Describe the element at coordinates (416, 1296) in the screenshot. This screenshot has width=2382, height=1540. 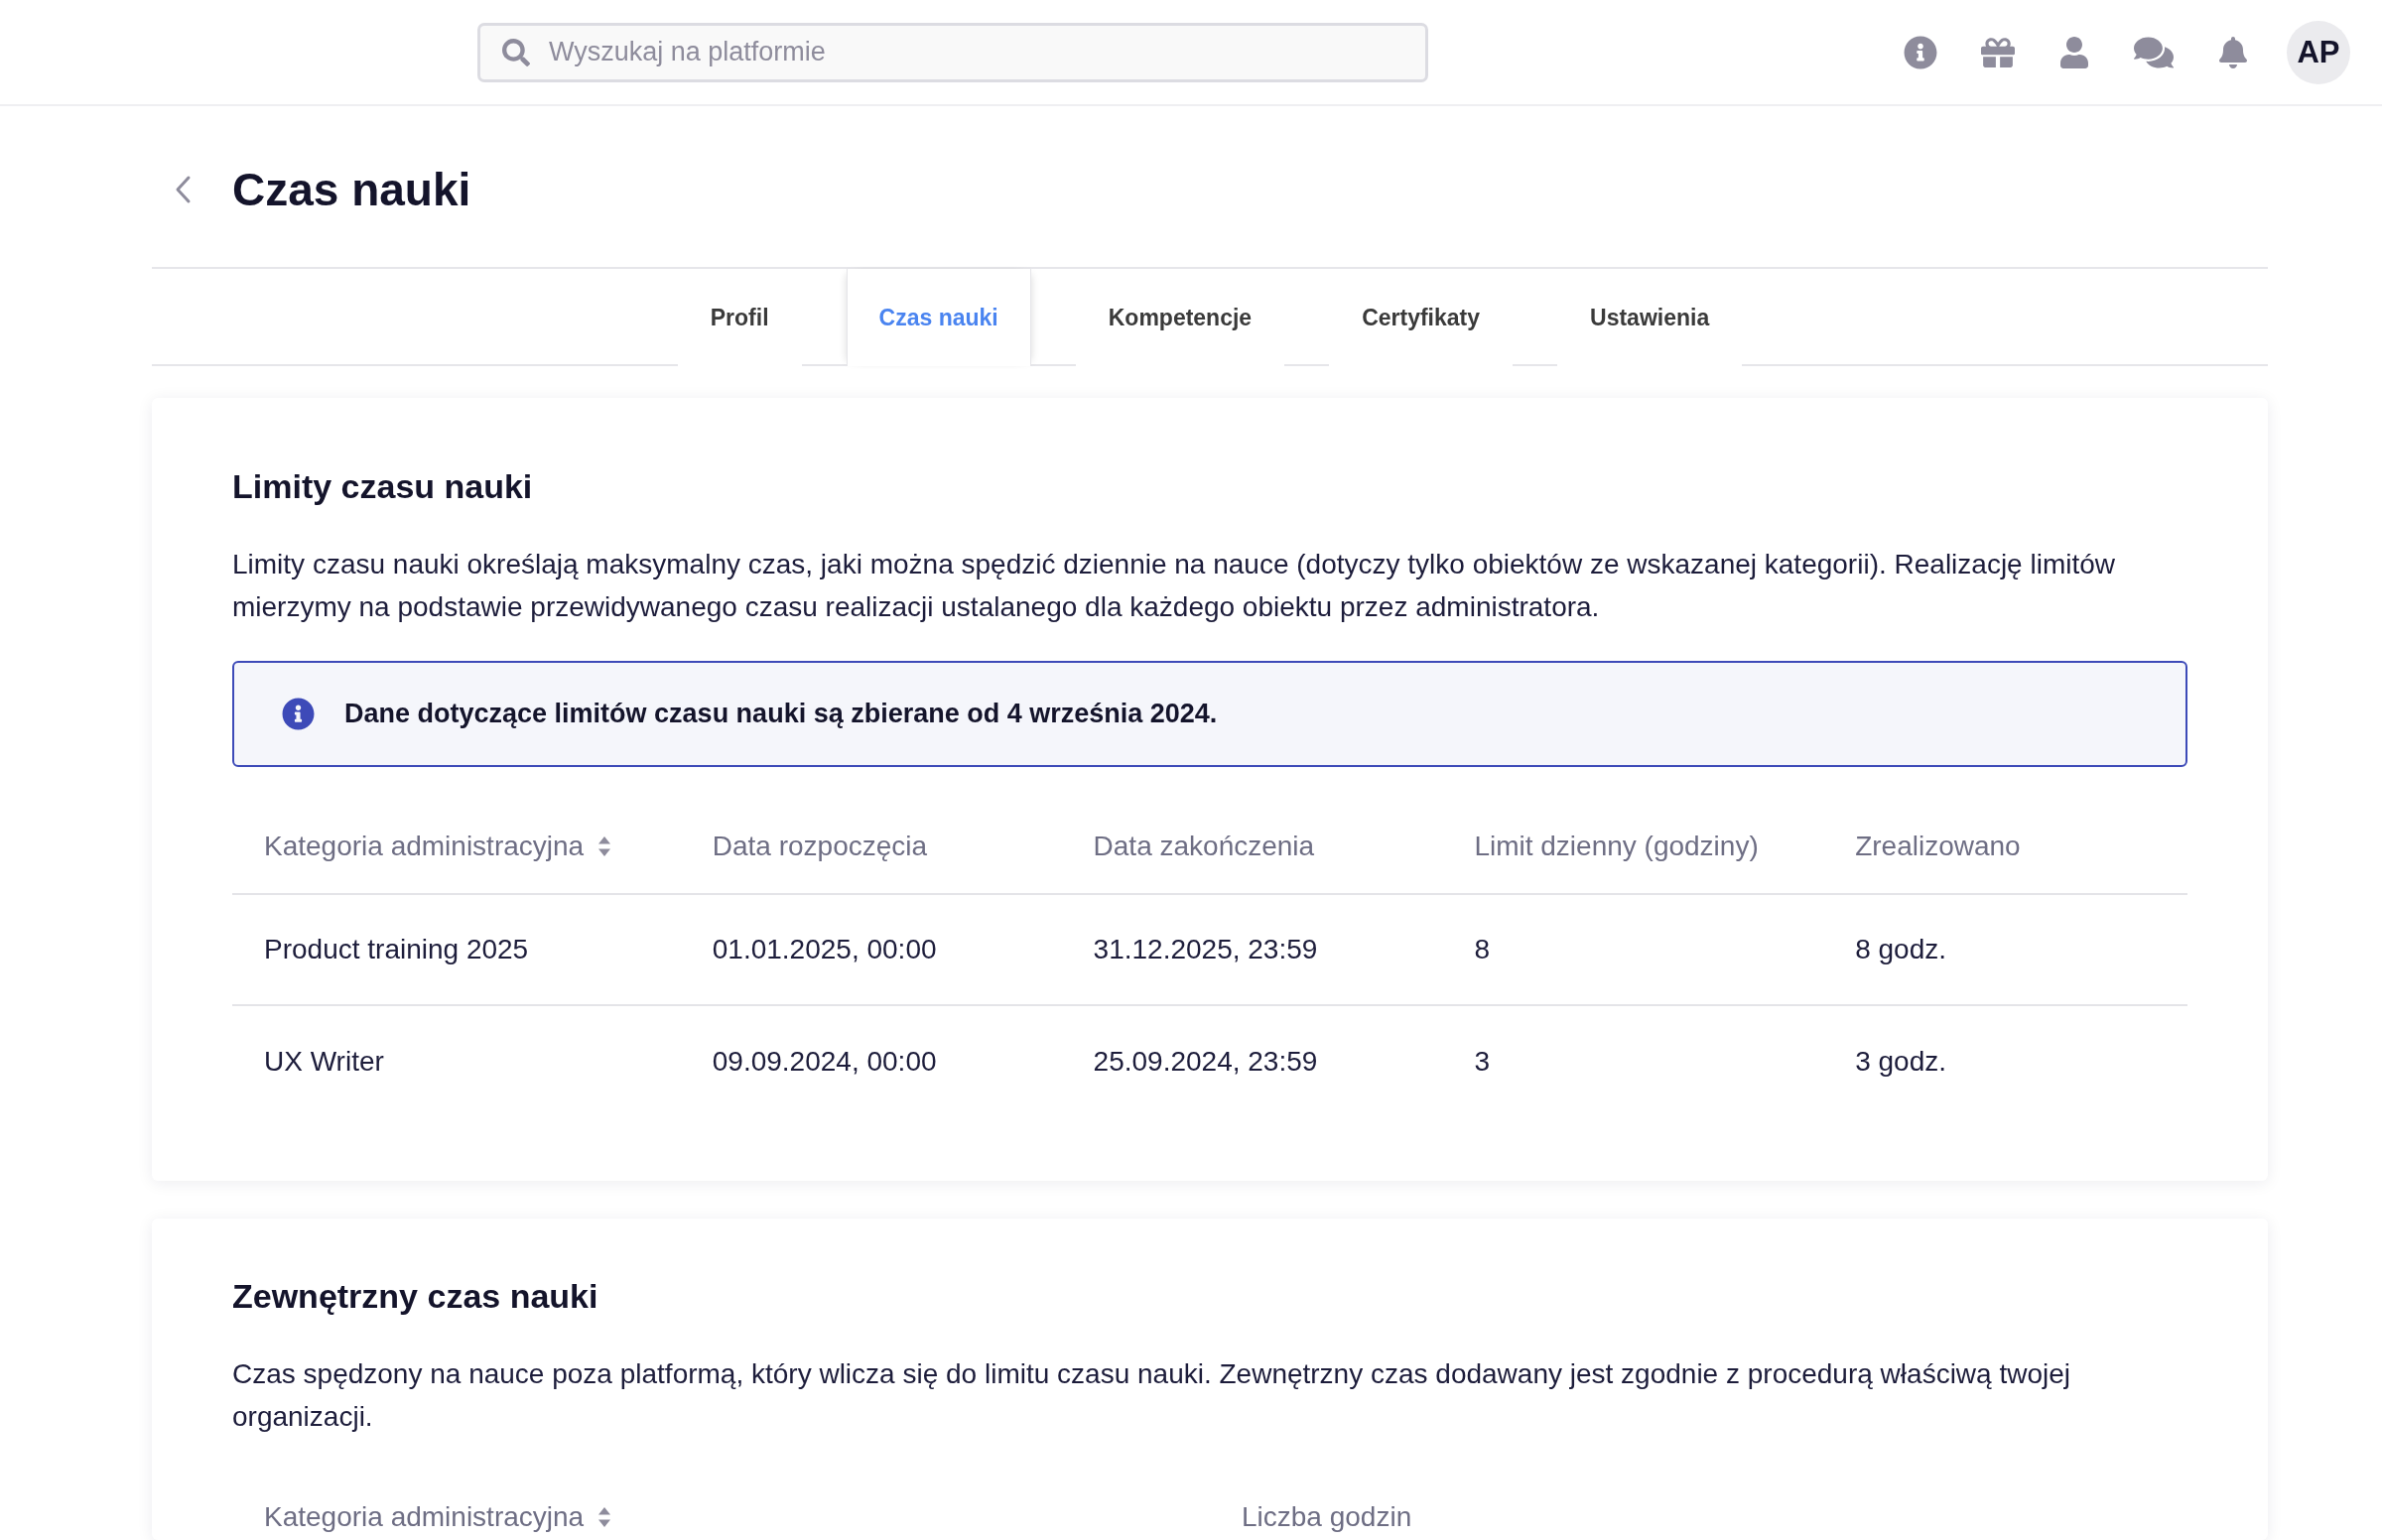
I see `section-title: Zewnętrzny czas nauki` at that location.